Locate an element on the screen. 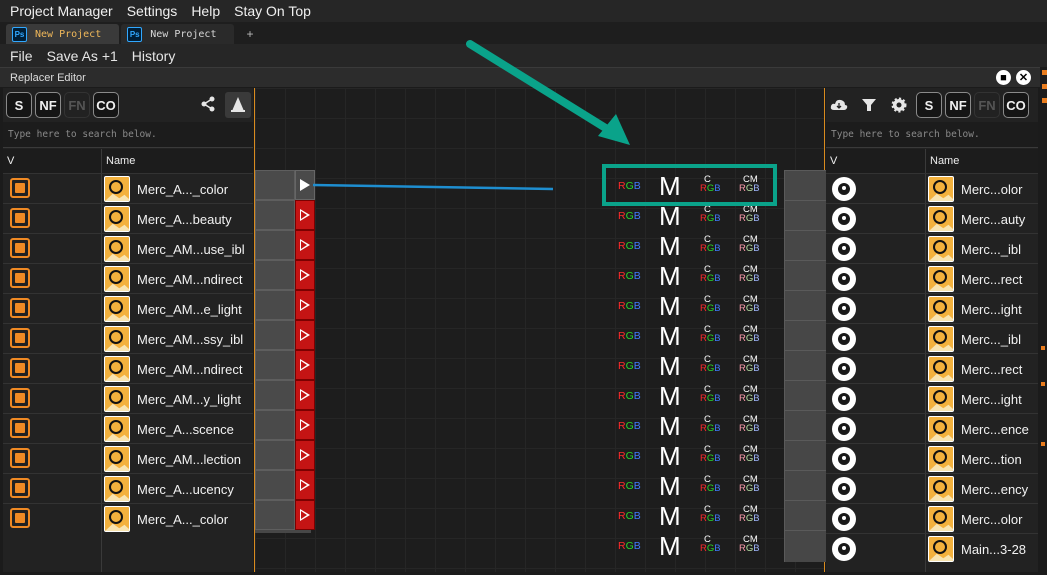 The image size is (1047, 575). right-column-header: V Name is located at coordinates (932, 161).